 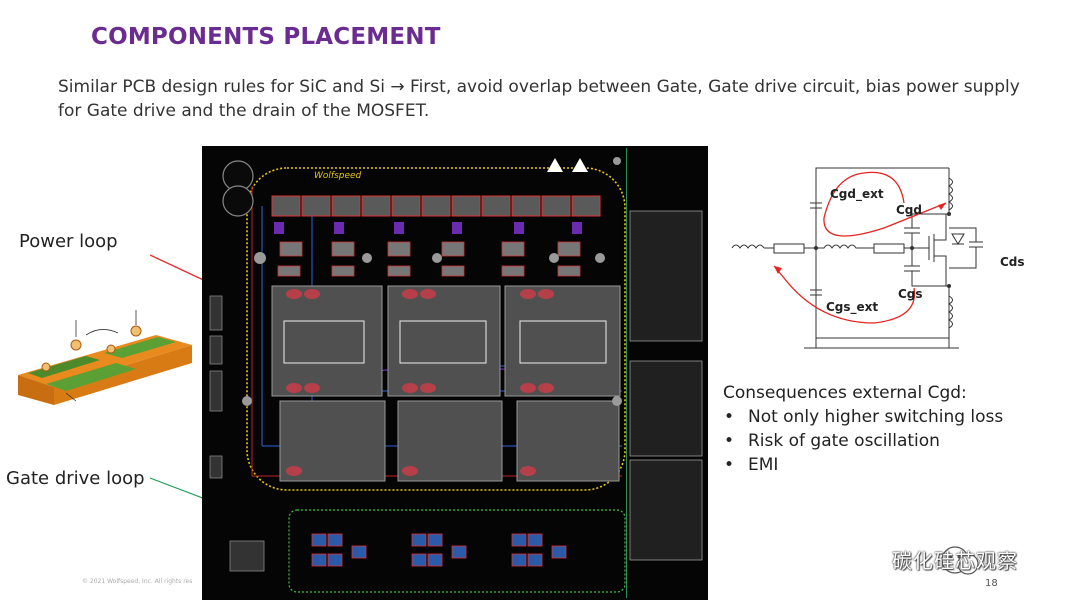 I want to click on list-item: Not only higher switching loss, so click(x=863, y=417).